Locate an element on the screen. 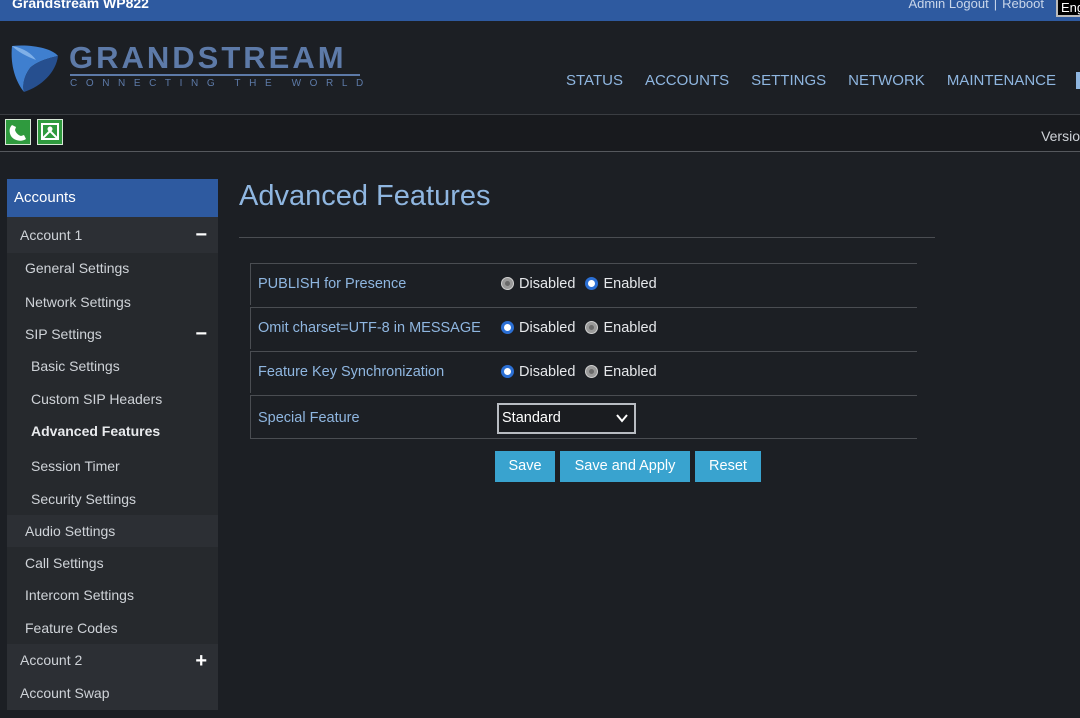 The image size is (1080, 718). omit-charset-options: Disabled Enabled is located at coordinates (582, 328).